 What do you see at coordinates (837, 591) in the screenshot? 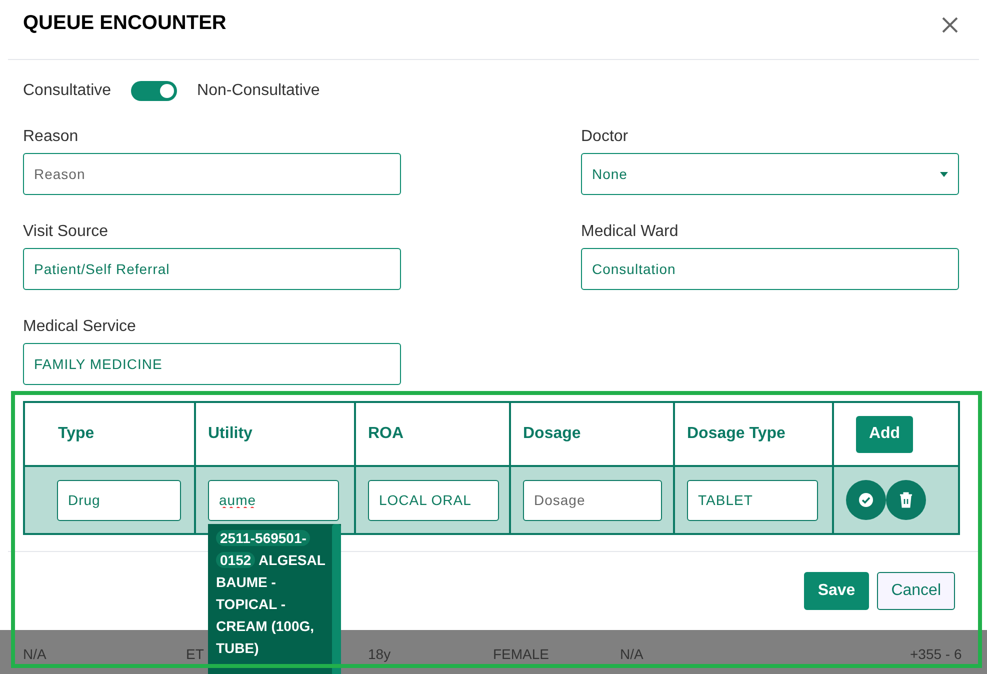
I see `save-button: Save` at bounding box center [837, 591].